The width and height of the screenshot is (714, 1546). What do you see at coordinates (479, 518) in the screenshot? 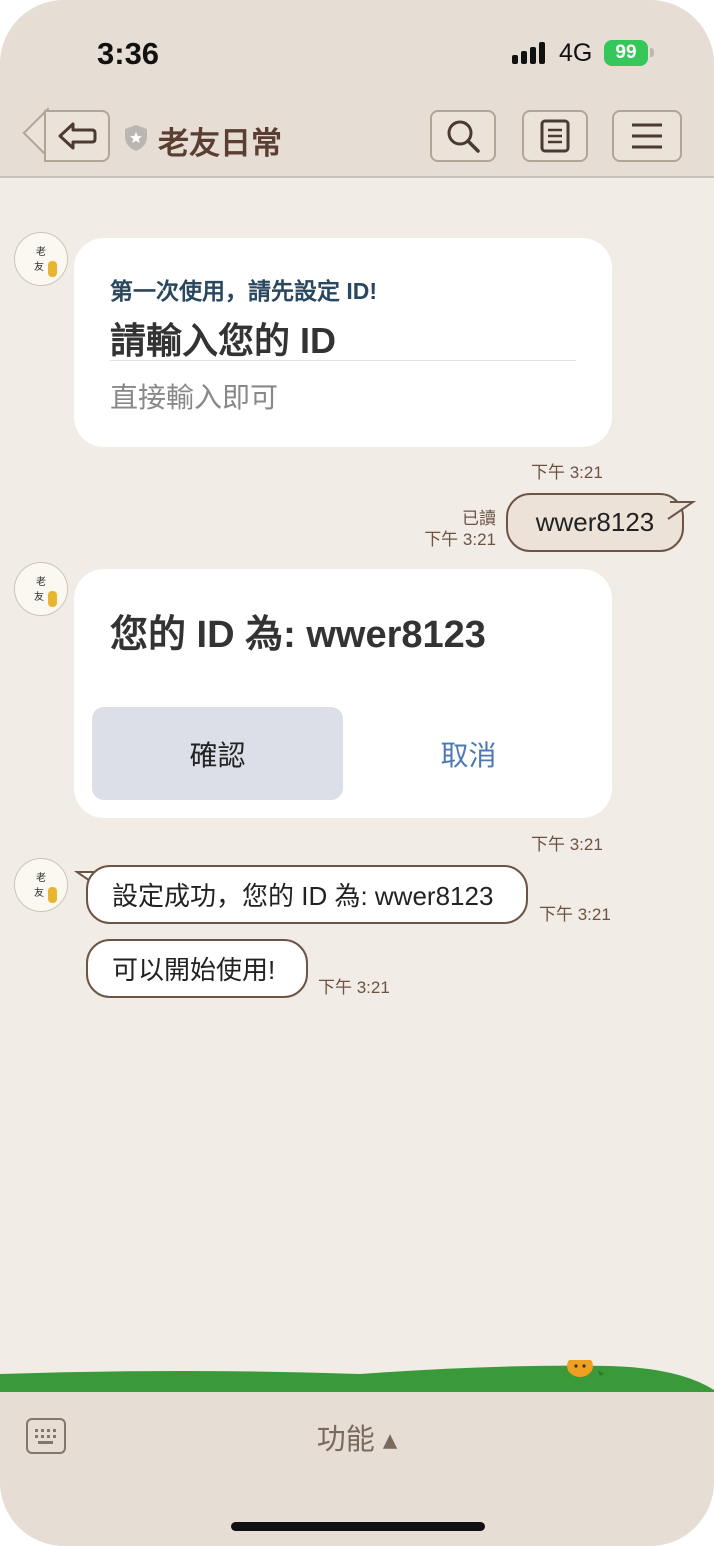
I see `read-label: 已讀` at bounding box center [479, 518].